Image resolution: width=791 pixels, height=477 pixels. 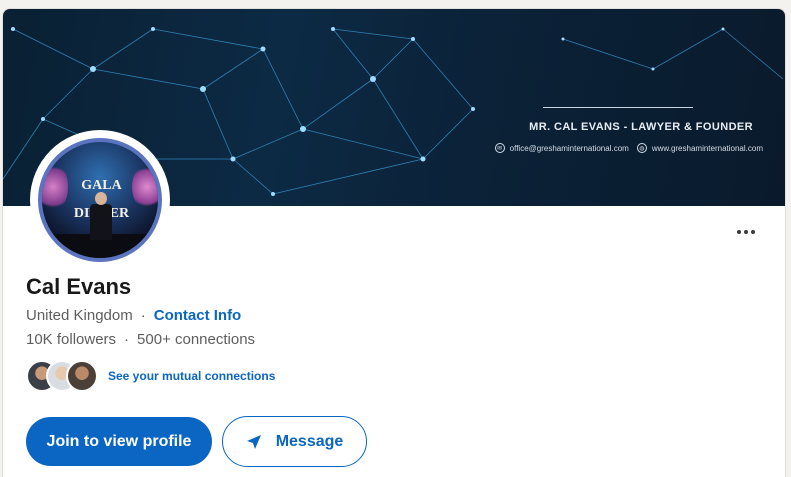 What do you see at coordinates (618, 107) in the screenshot?
I see `banner-divider` at bounding box center [618, 107].